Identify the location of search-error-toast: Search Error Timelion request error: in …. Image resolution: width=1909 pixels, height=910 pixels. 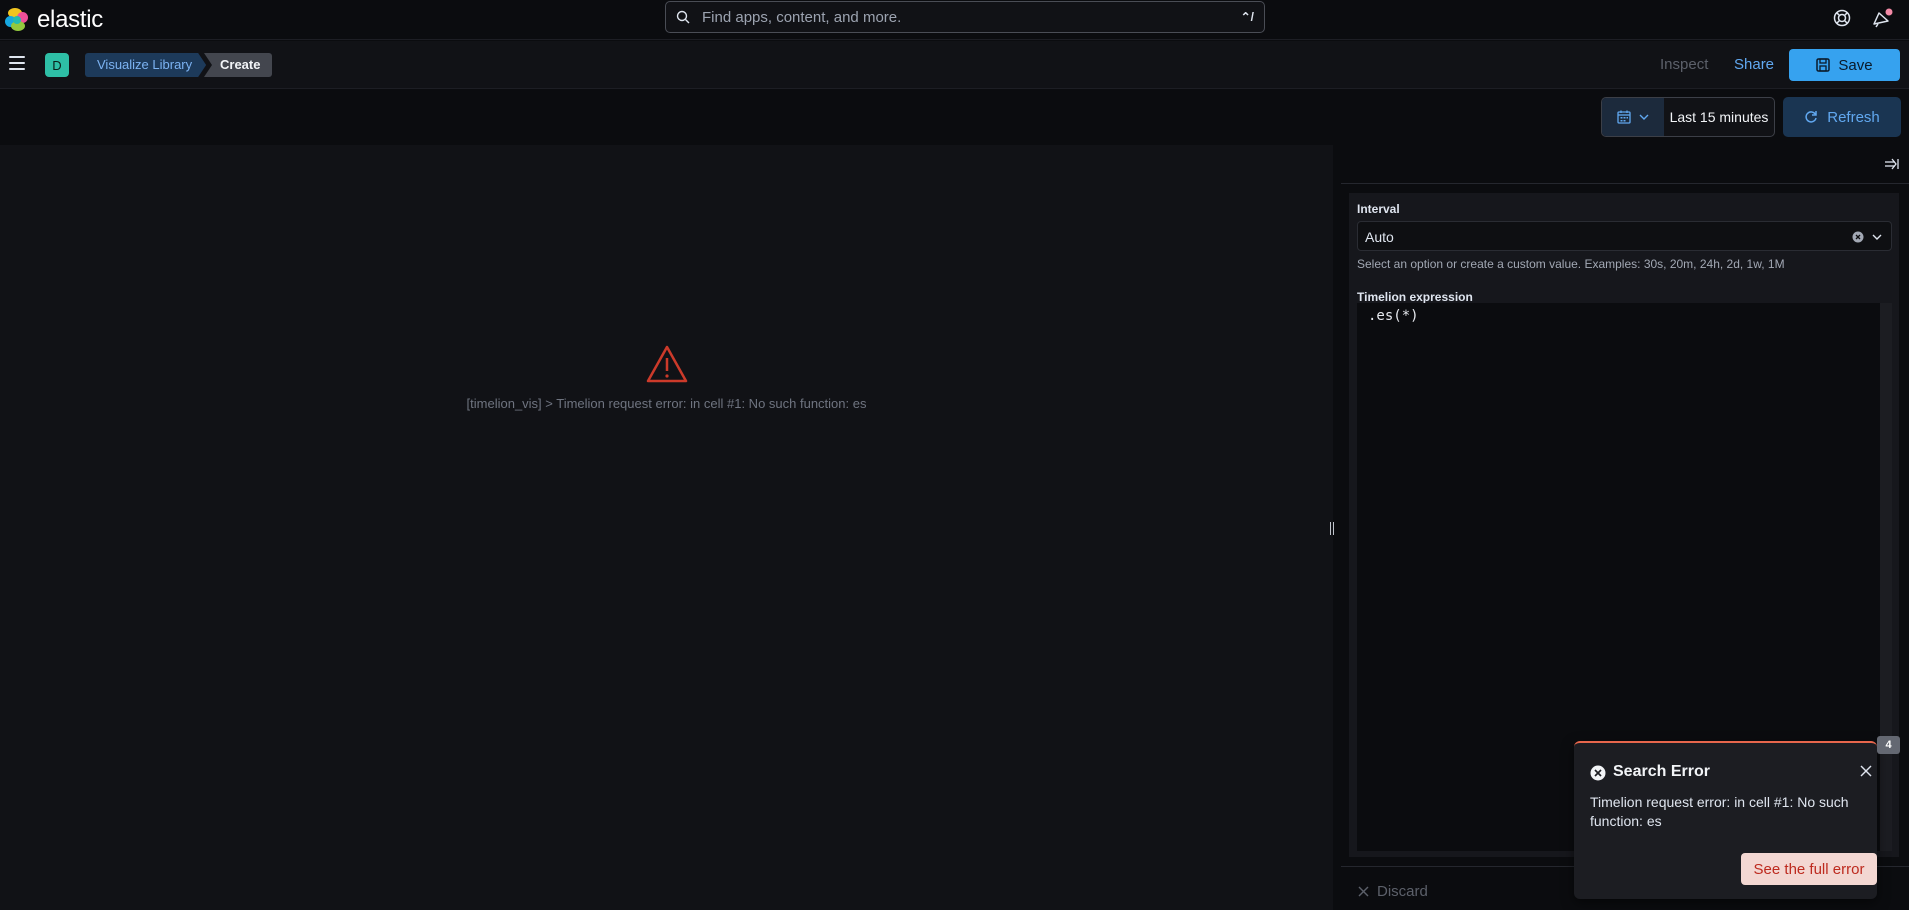
(1725, 820).